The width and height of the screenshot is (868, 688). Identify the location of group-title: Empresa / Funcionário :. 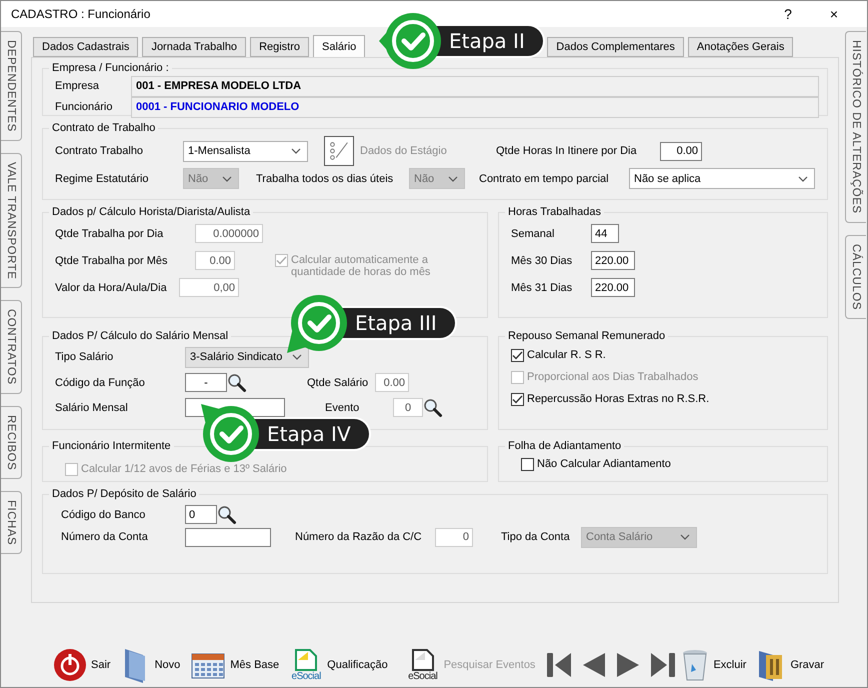
(110, 68).